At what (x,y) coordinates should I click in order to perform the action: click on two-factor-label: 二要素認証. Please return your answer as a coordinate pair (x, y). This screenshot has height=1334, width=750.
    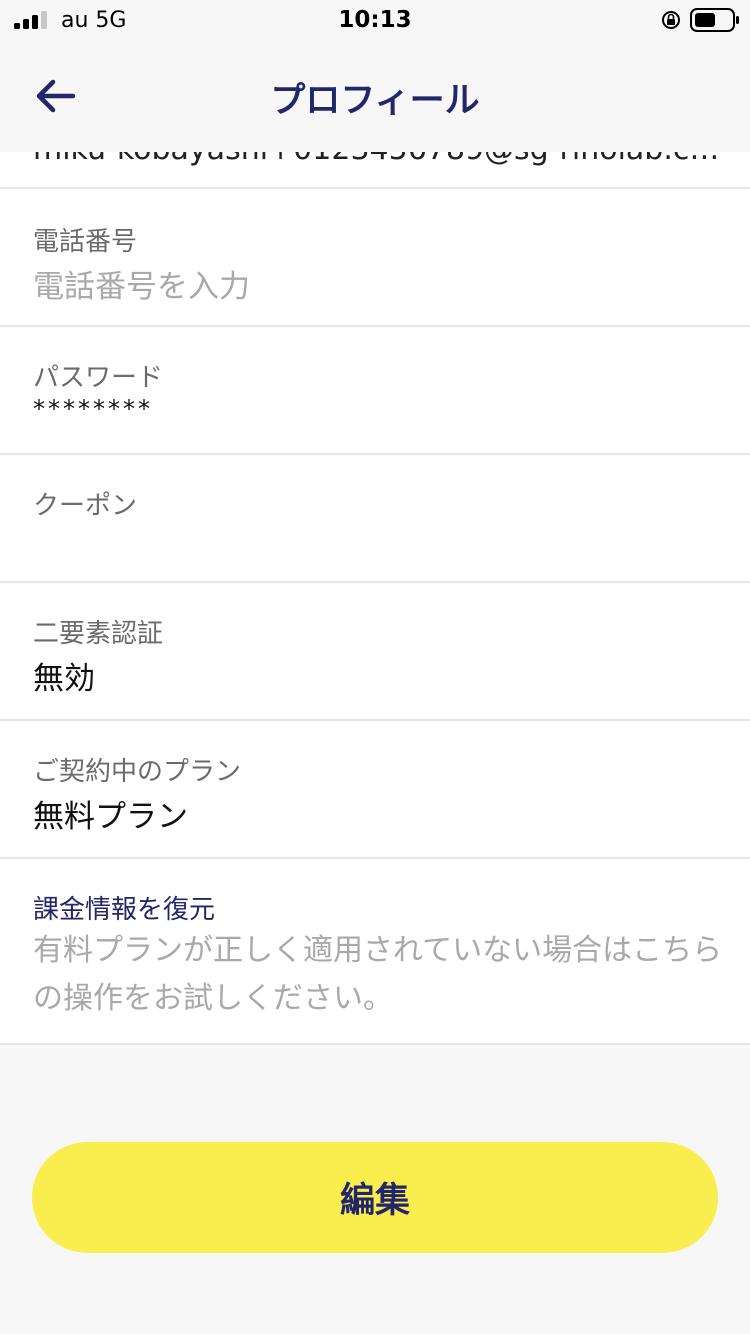
    Looking at the image, I should click on (98, 634).